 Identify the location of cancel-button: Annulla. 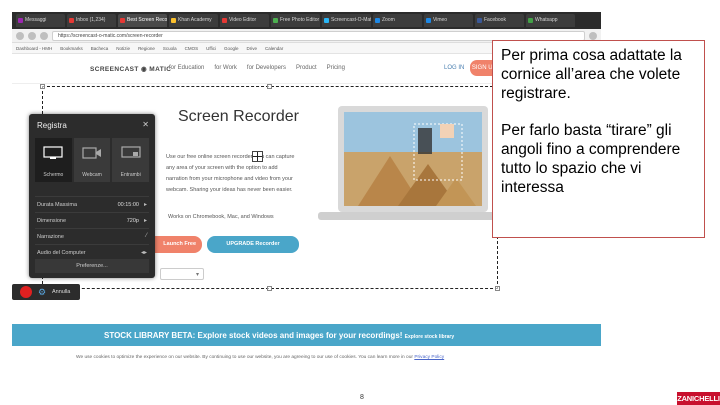
(61, 292).